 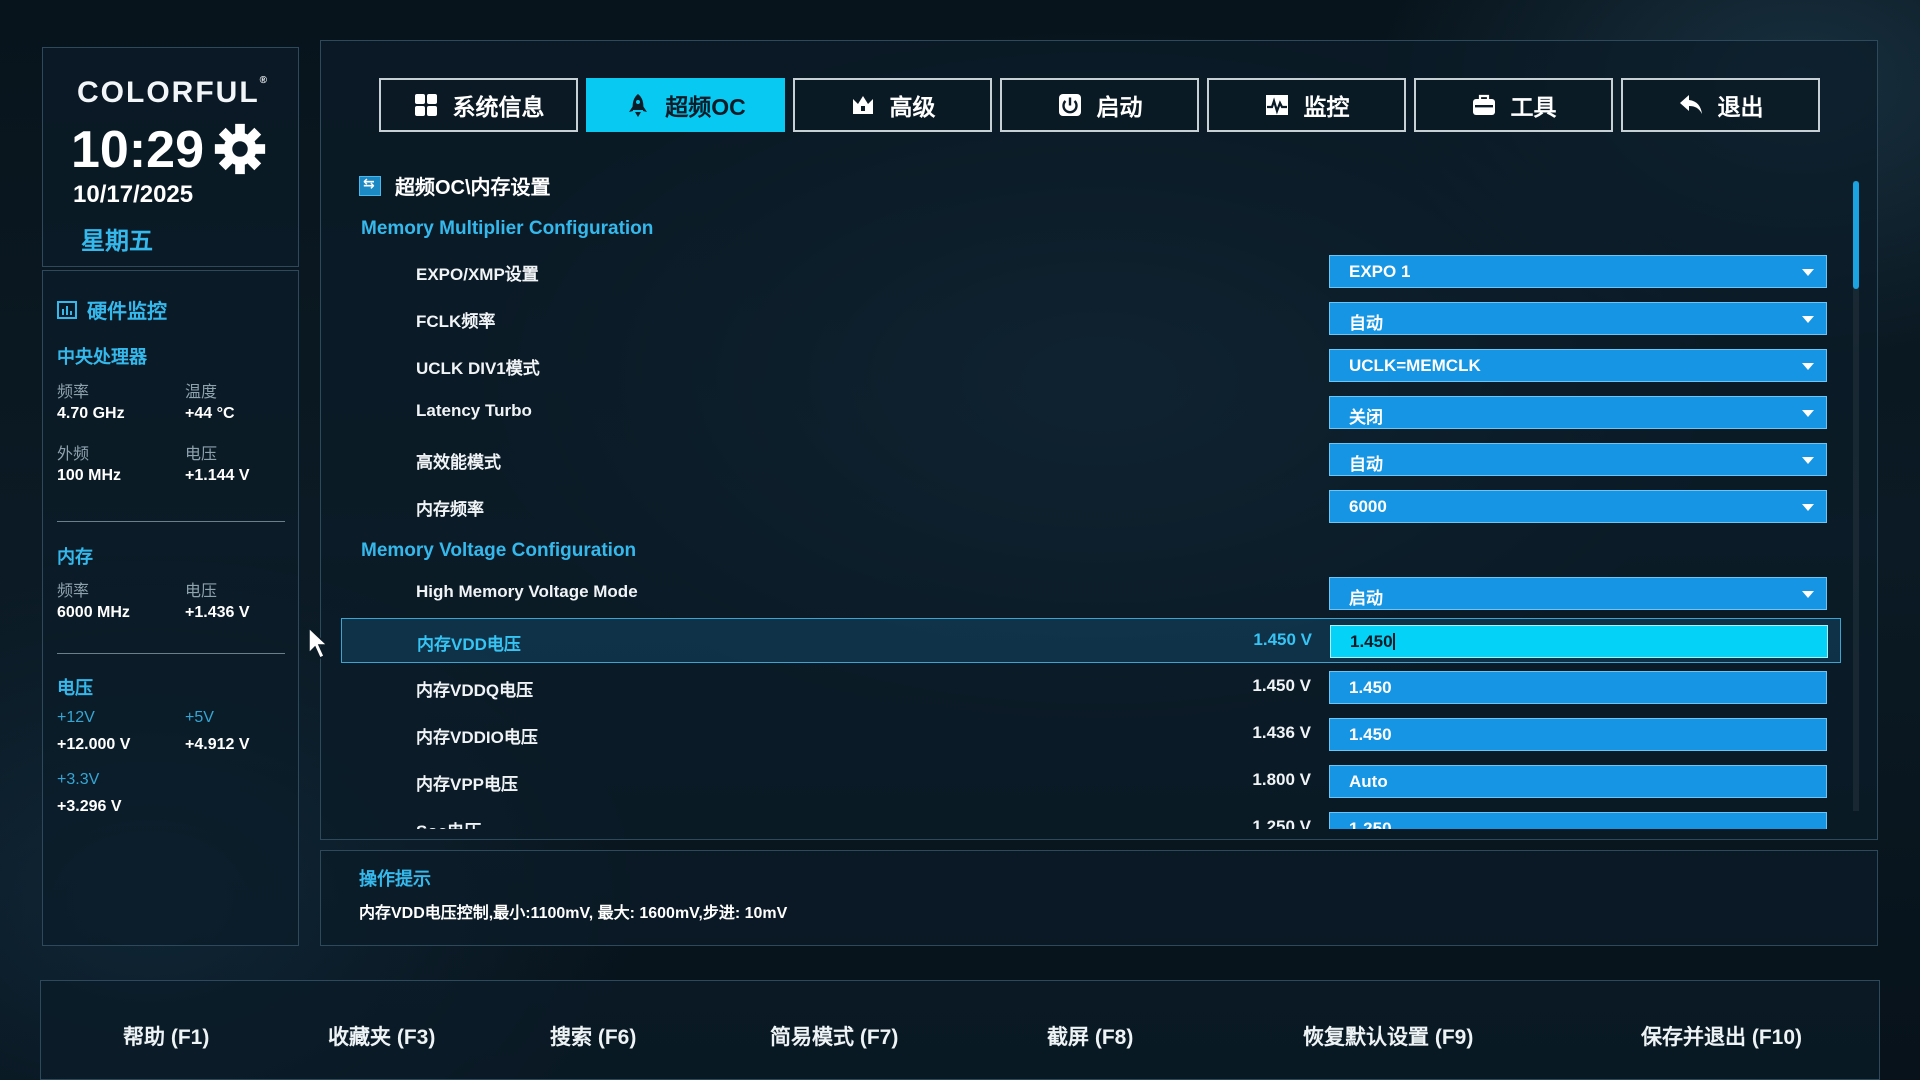 What do you see at coordinates (75, 557) in the screenshot?
I see `memory-section-title: 内存` at bounding box center [75, 557].